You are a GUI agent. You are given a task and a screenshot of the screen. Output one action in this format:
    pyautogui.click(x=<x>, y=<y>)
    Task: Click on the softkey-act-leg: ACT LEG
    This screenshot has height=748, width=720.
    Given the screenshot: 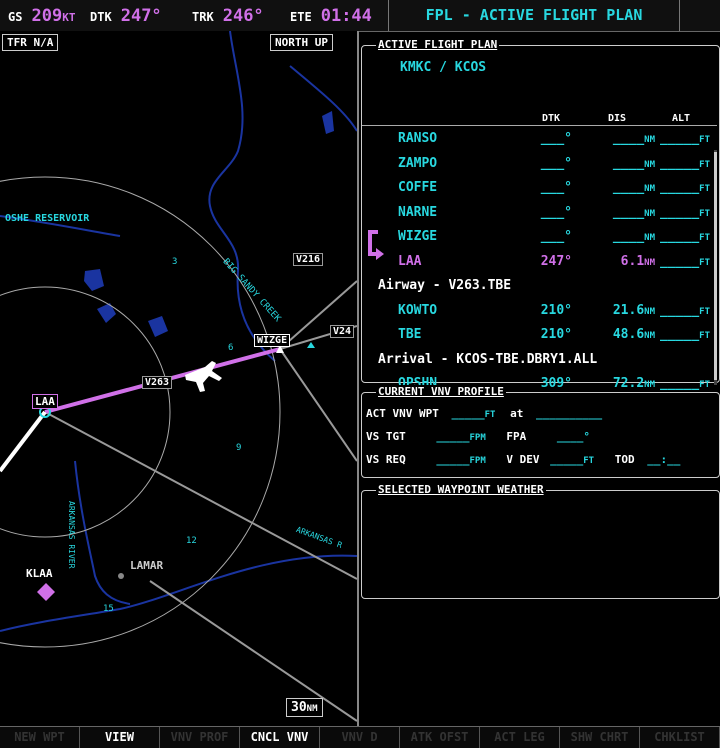 What is the action you would take?
    pyautogui.click(x=520, y=737)
    